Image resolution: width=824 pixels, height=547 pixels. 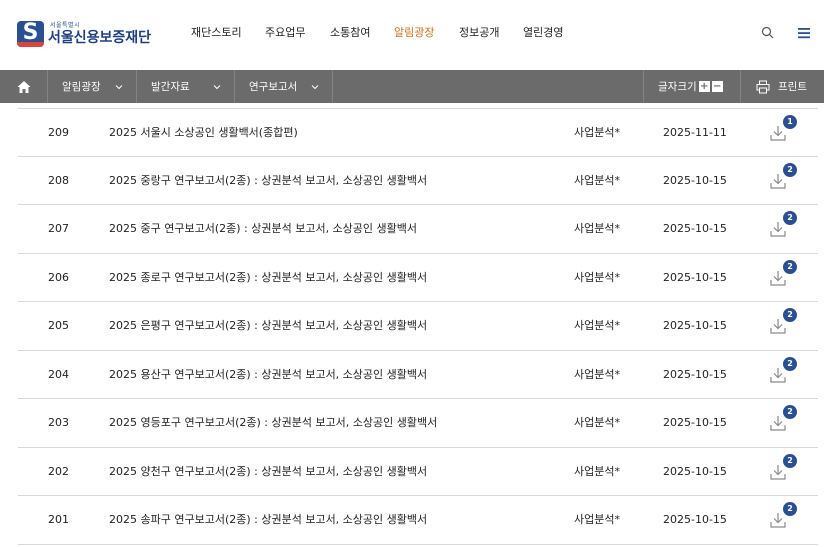 I want to click on download-button: 1, so click(x=784, y=133).